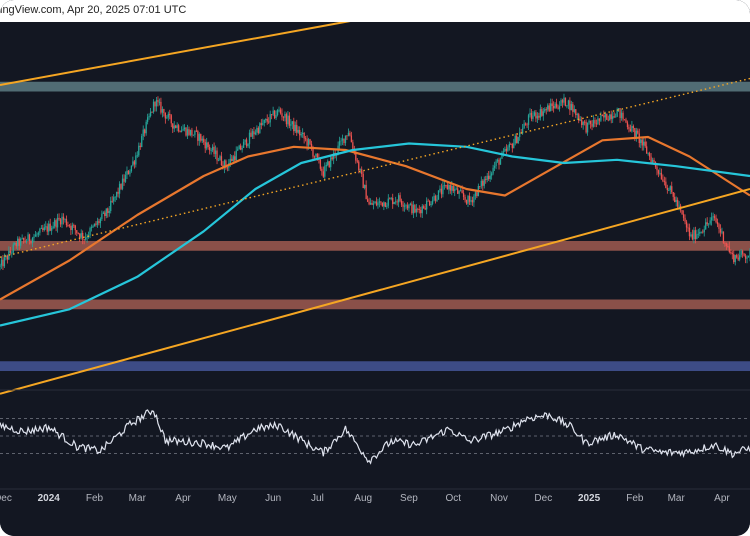 This screenshot has width=750, height=536. What do you see at coordinates (635, 498) in the screenshot?
I see `x-axis-label: Feb` at bounding box center [635, 498].